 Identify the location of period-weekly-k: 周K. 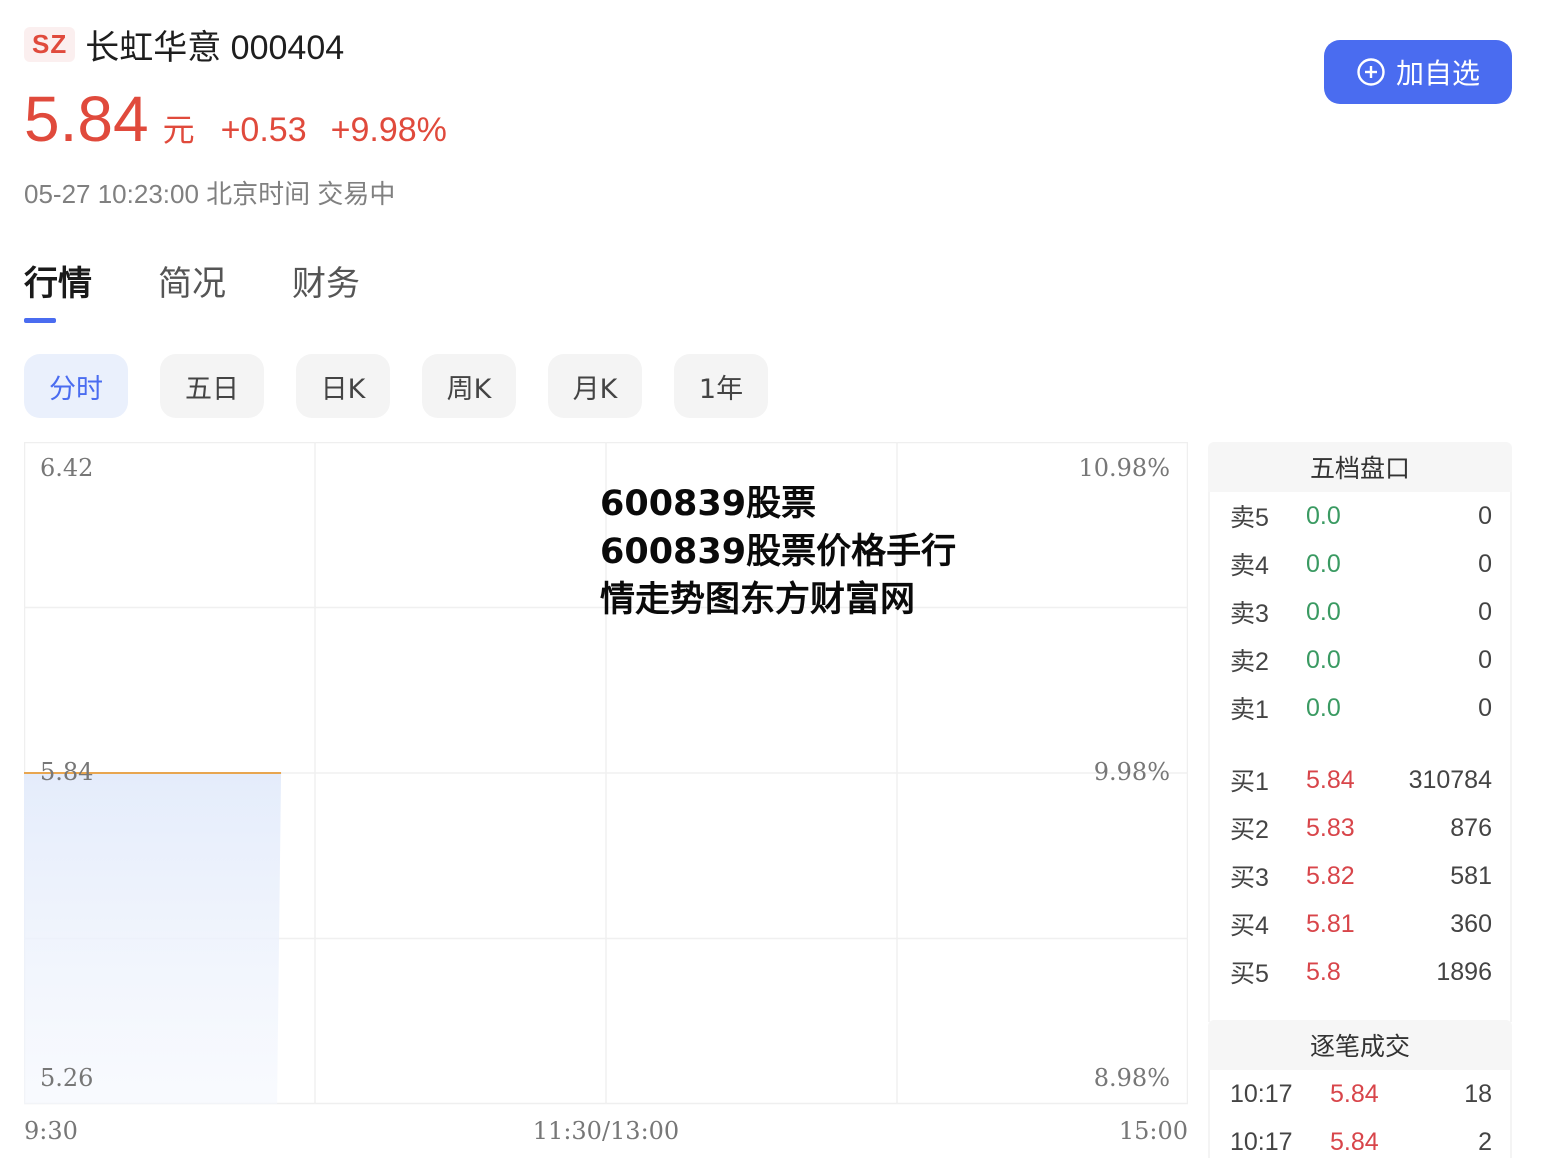
(469, 386).